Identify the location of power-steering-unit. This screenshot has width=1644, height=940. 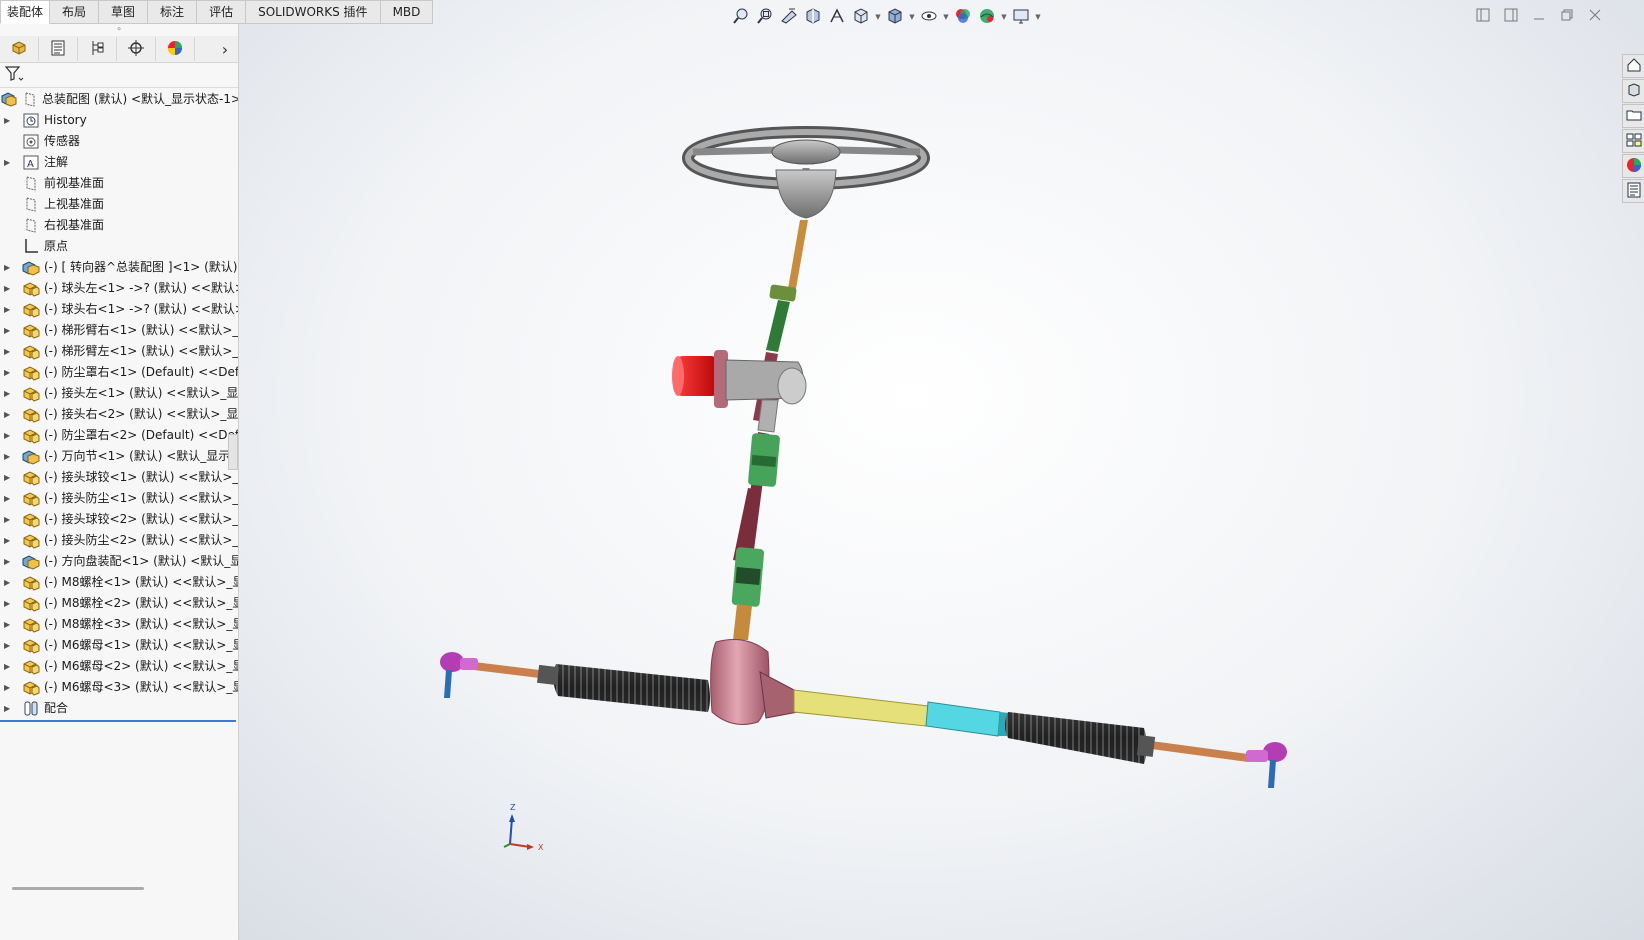
(739, 391).